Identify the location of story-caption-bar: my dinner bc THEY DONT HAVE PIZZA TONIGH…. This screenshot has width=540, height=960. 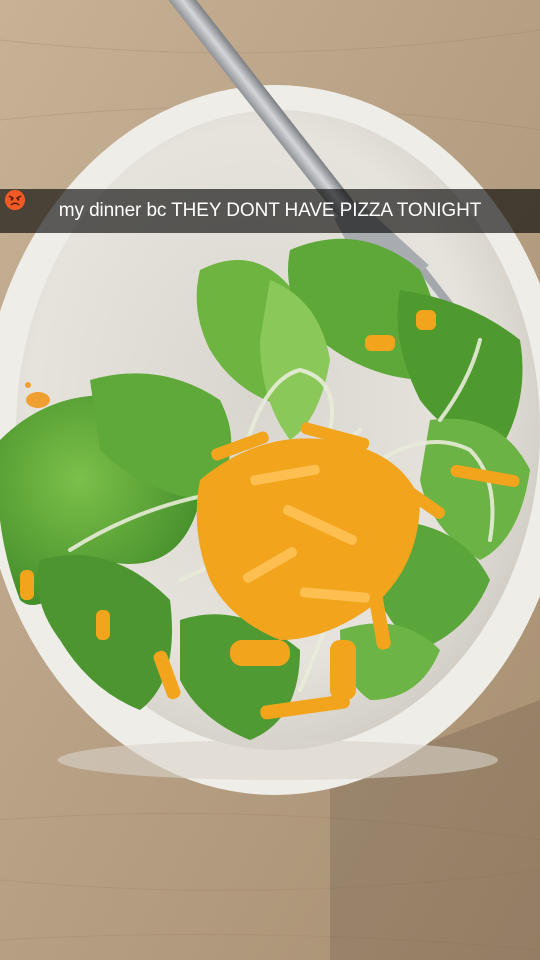
(270, 211).